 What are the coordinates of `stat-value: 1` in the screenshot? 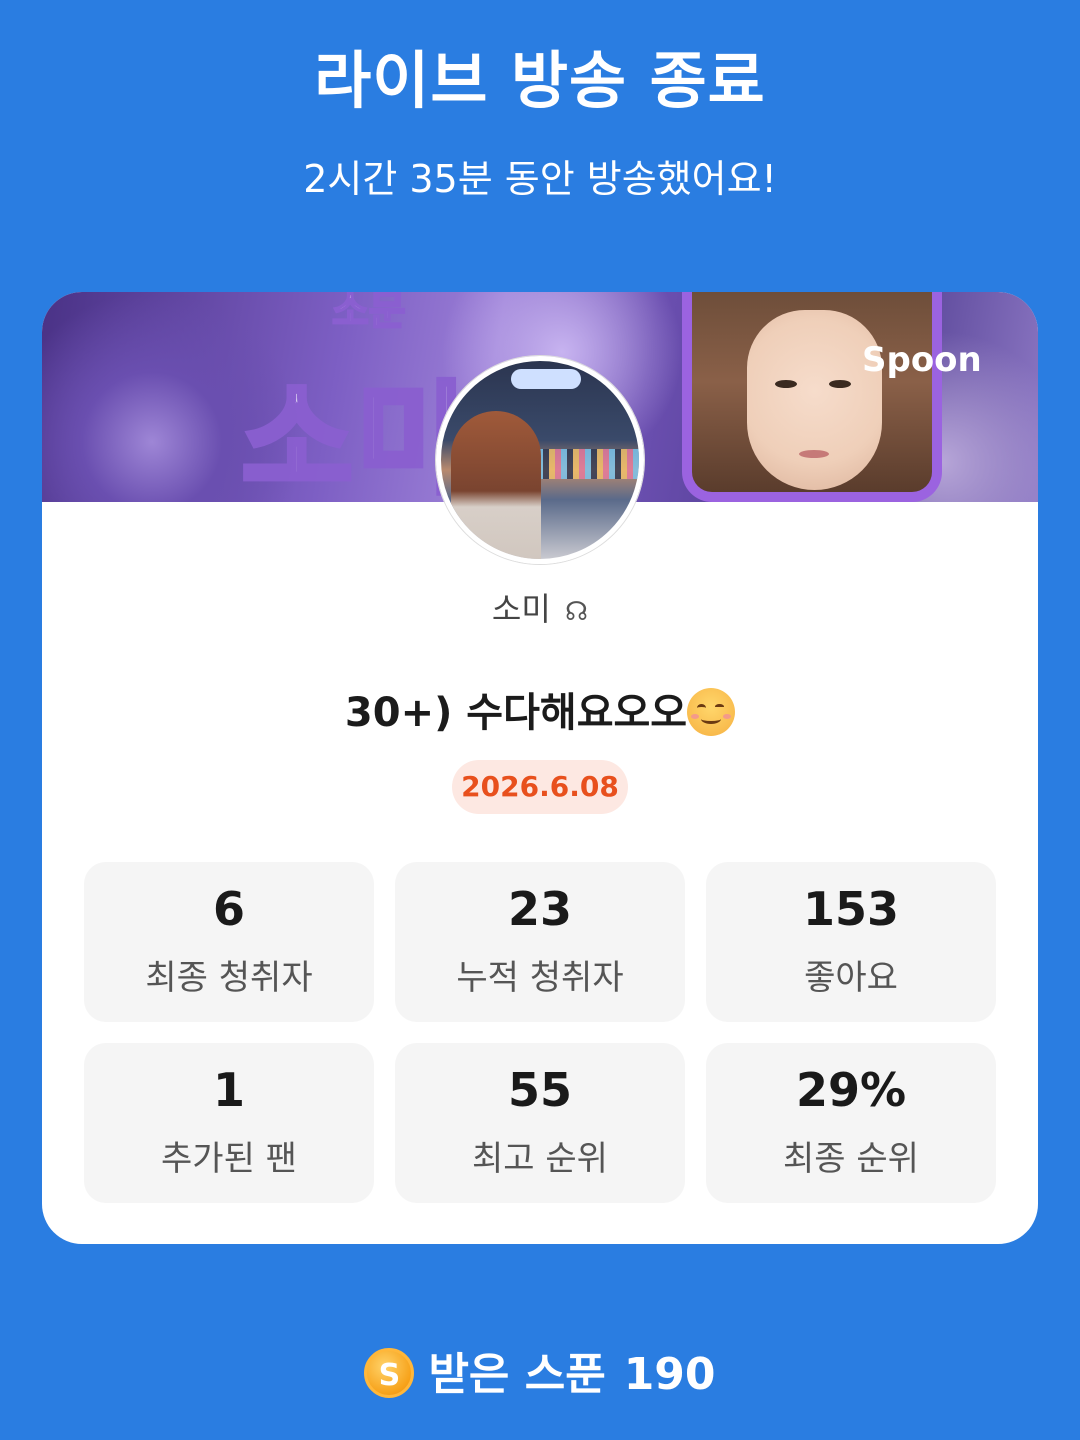 It's located at (228, 1090).